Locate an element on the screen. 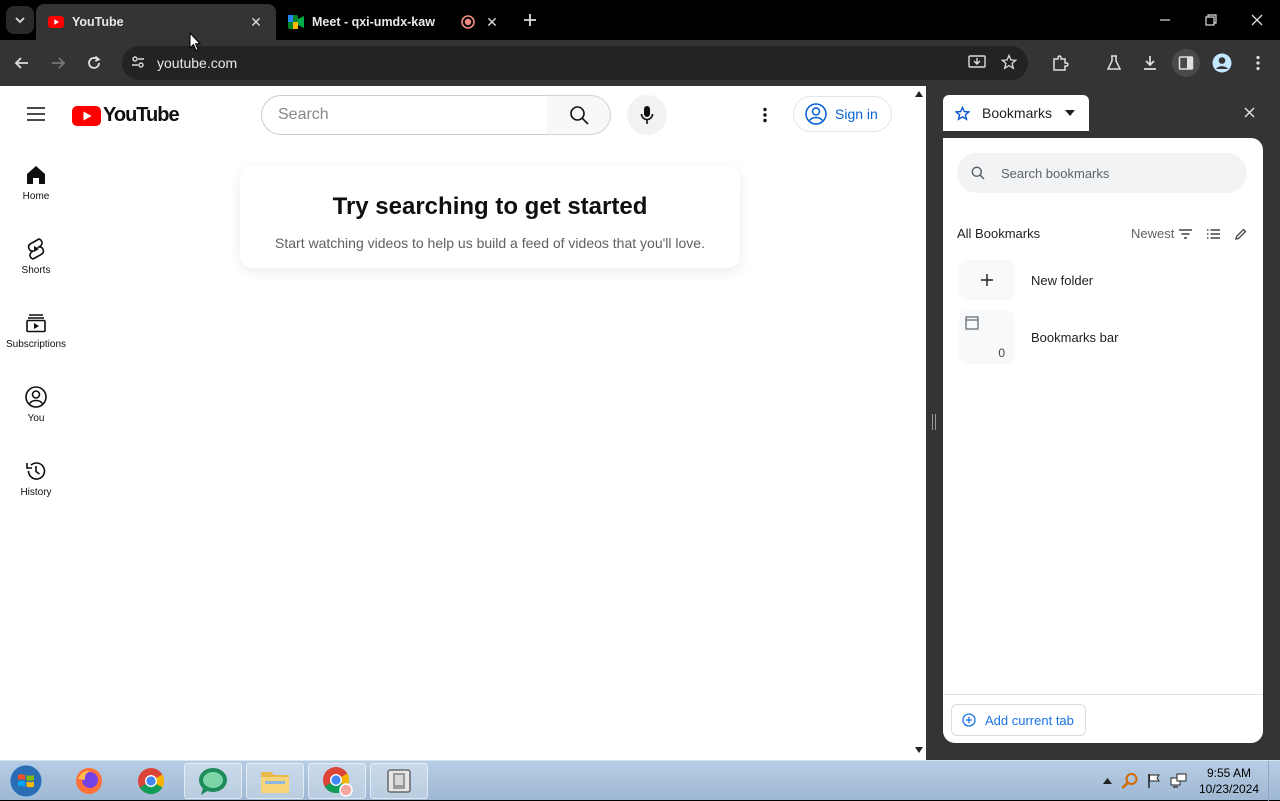  subscriptions-icon is located at coordinates (36, 323).